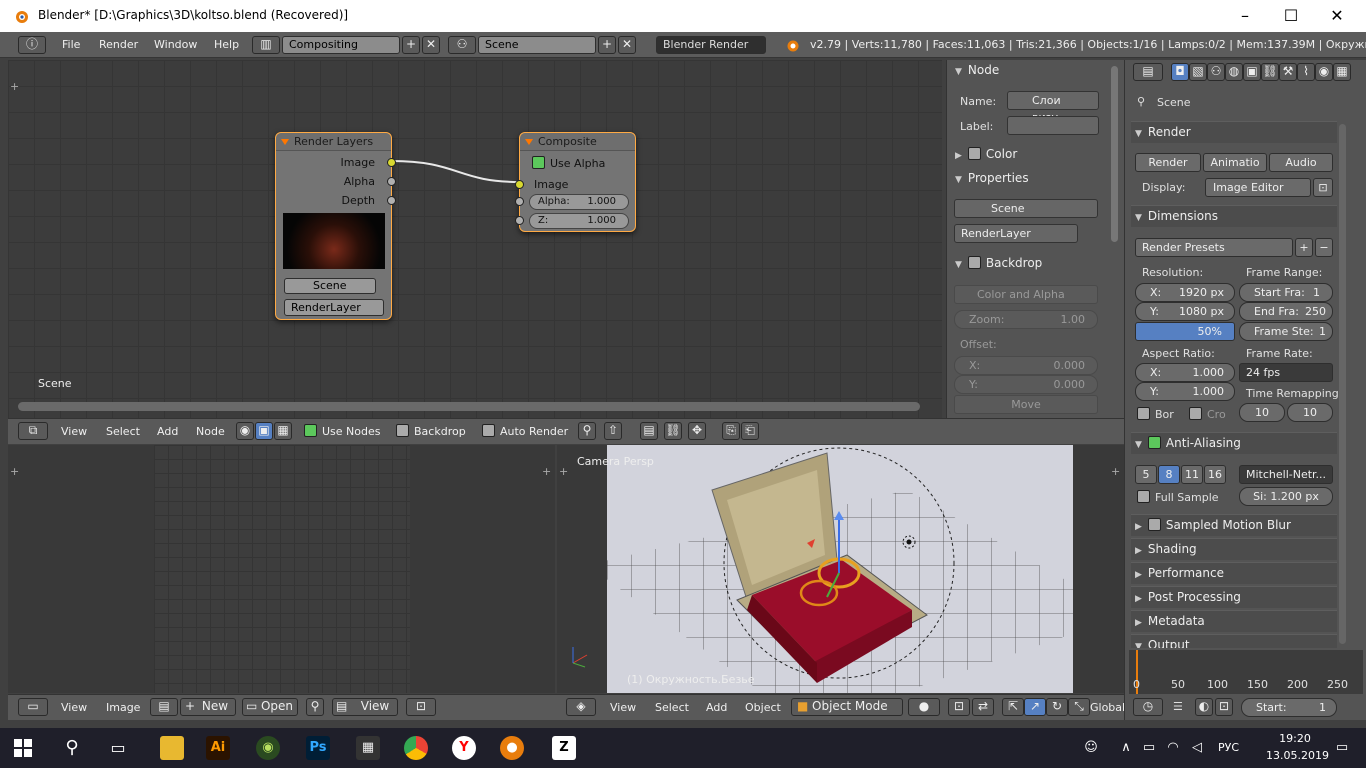 The image size is (1366, 768). What do you see at coordinates (563, 471) in the screenshot?
I see `viewport-toolshelf-plus-icon: +` at bounding box center [563, 471].